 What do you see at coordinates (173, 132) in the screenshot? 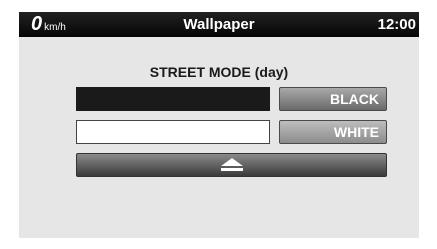
I see `white-swatch-preview` at bounding box center [173, 132].